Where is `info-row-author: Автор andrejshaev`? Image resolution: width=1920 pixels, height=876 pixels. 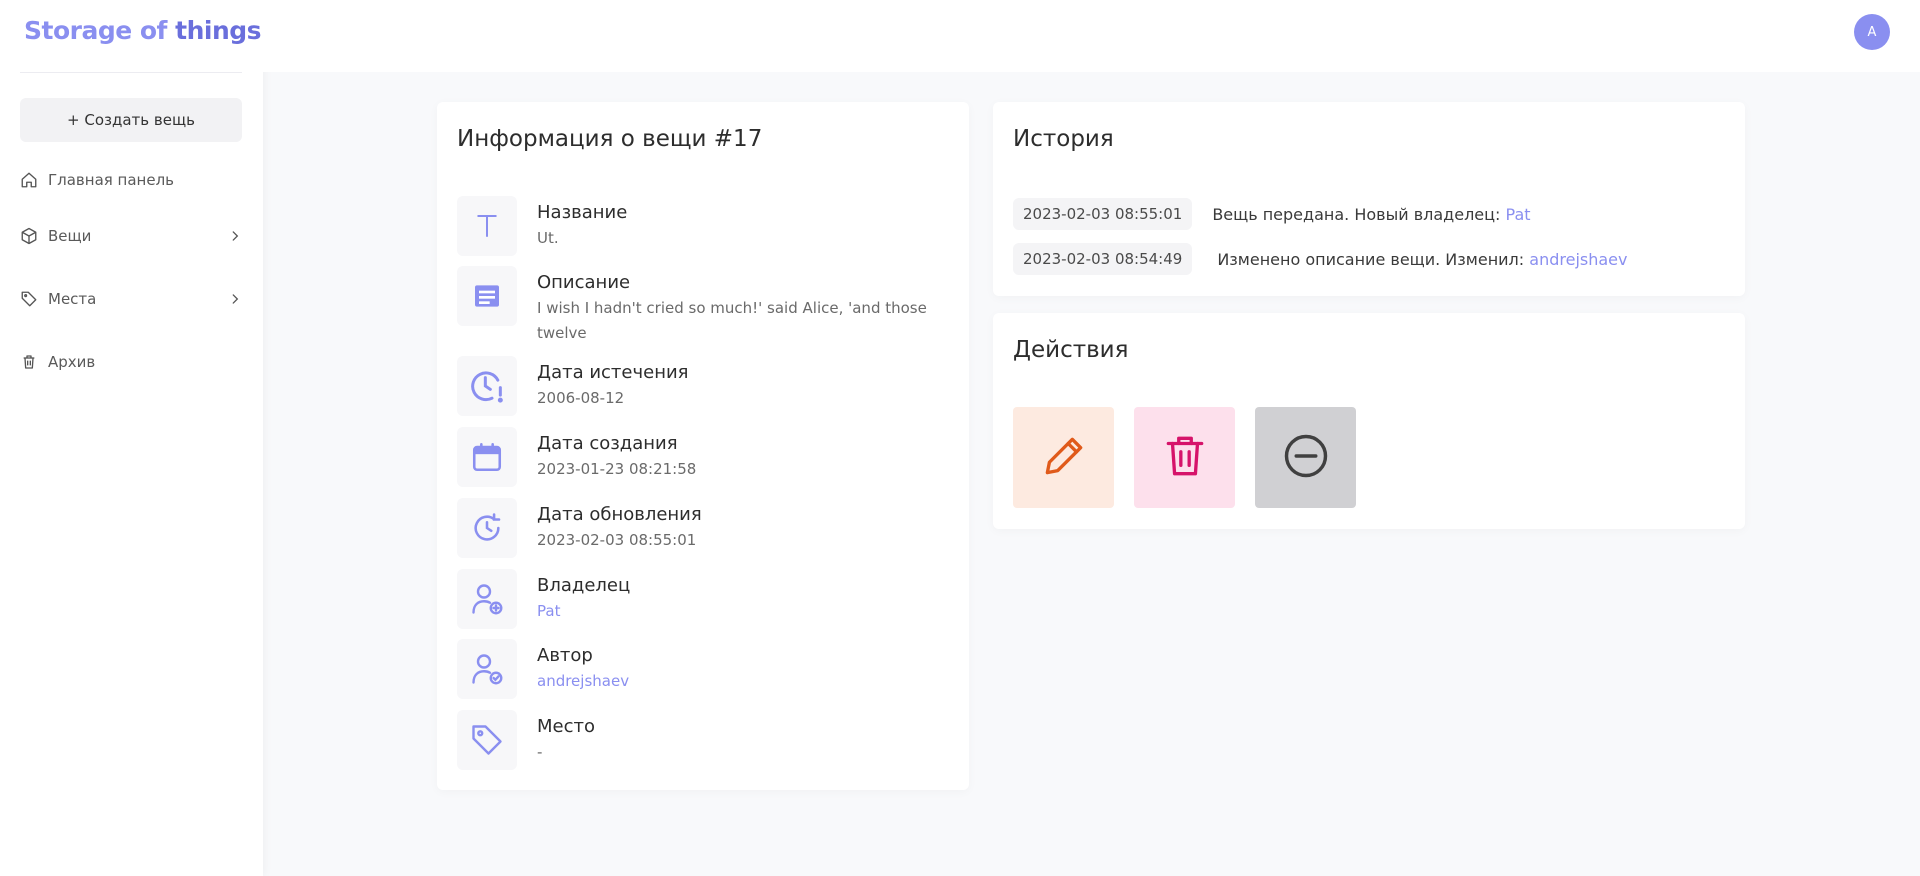 info-row-author: Автор andrejshaev is located at coordinates (707, 669).